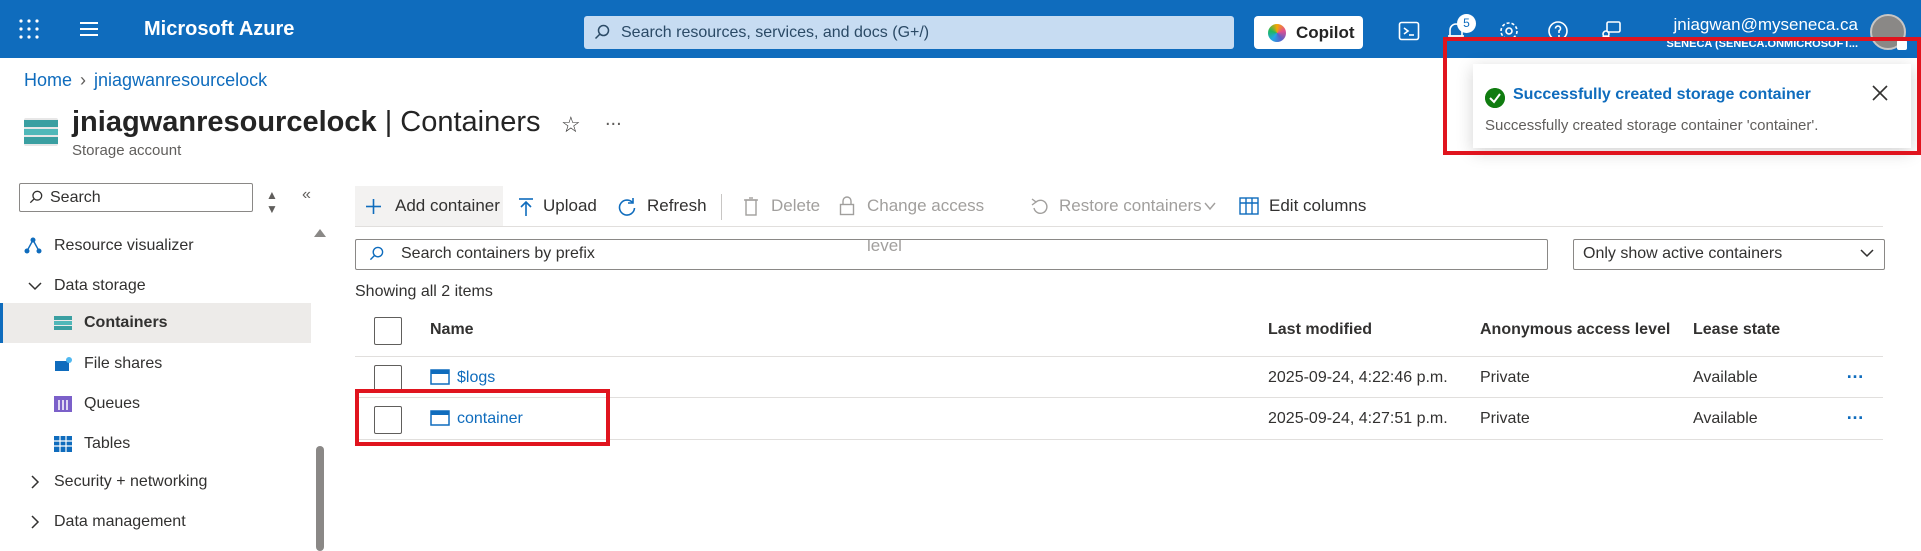 This screenshot has height=551, width=1921. Describe the element at coordinates (571, 125) in the screenshot. I see `favorite-star-icon: ☆` at that location.